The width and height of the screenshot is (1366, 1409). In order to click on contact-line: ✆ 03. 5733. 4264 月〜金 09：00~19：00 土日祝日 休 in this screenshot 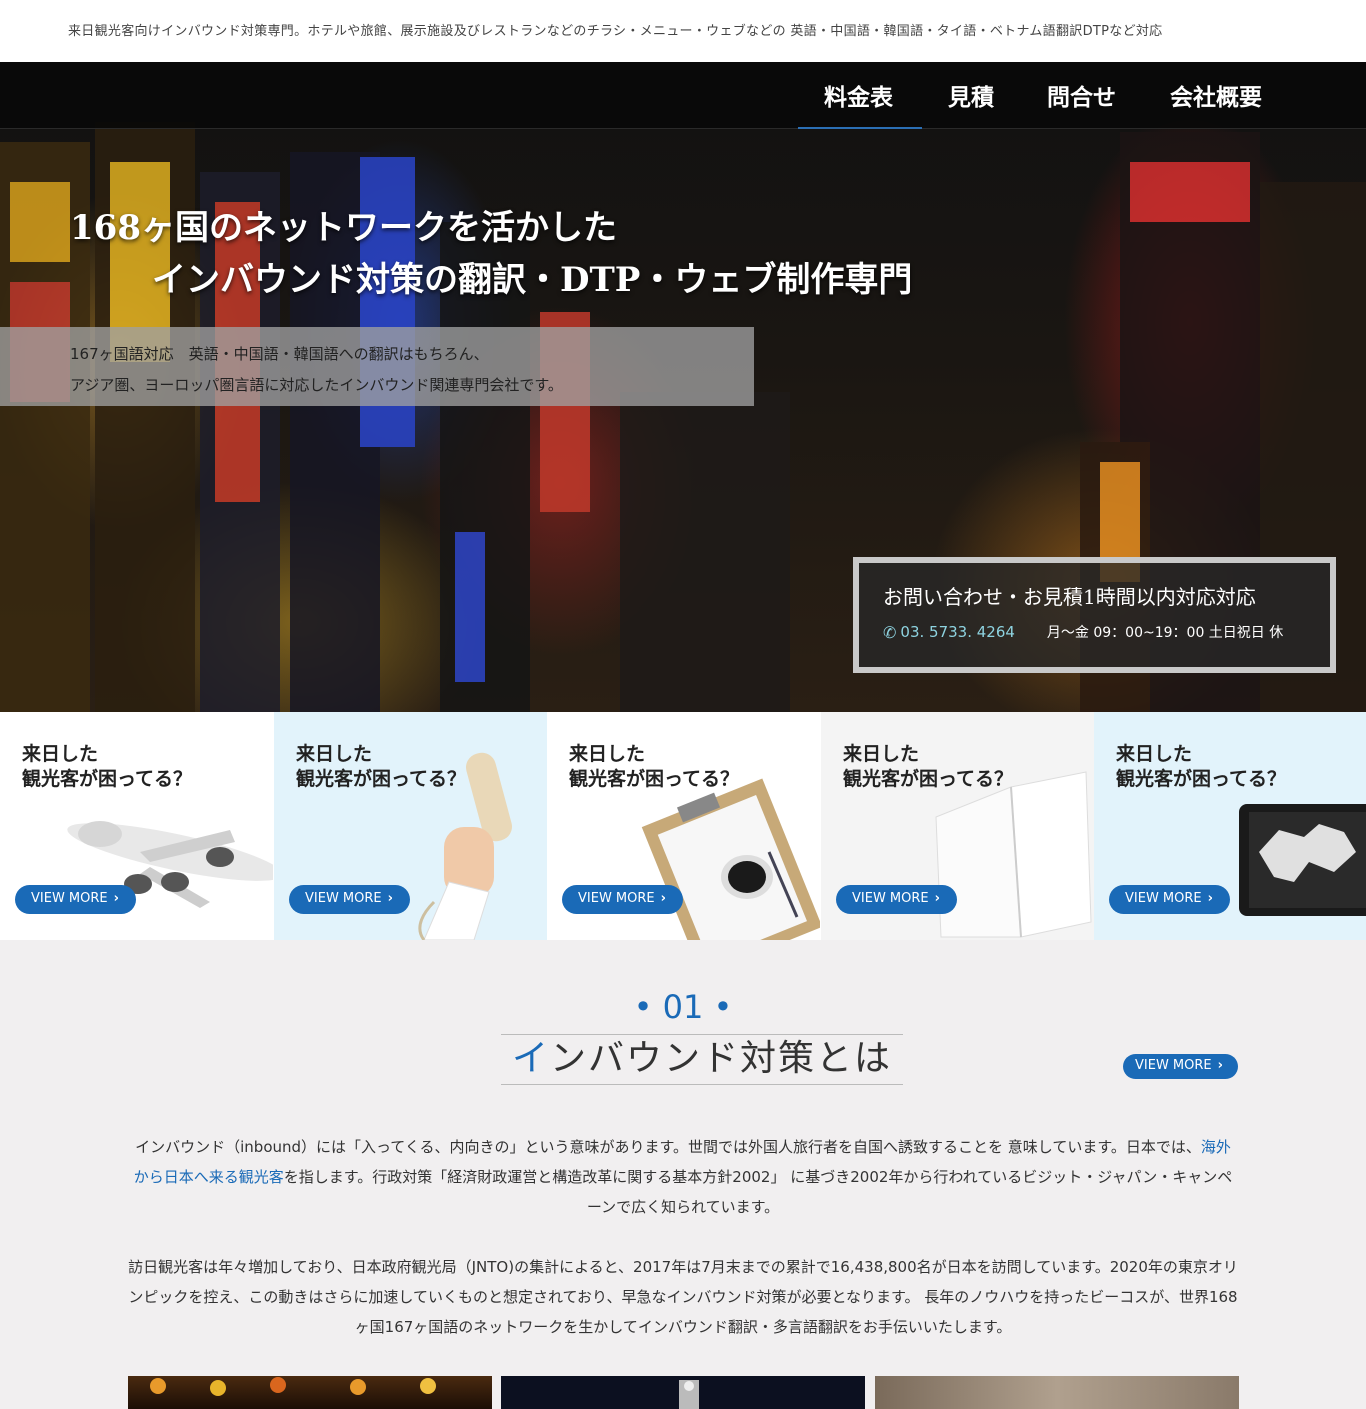, I will do `click(1106, 632)`.